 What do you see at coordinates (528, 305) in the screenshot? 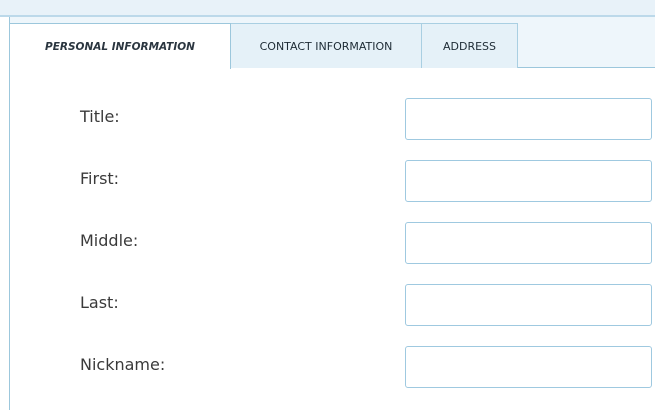
I see `last-name-input` at bounding box center [528, 305].